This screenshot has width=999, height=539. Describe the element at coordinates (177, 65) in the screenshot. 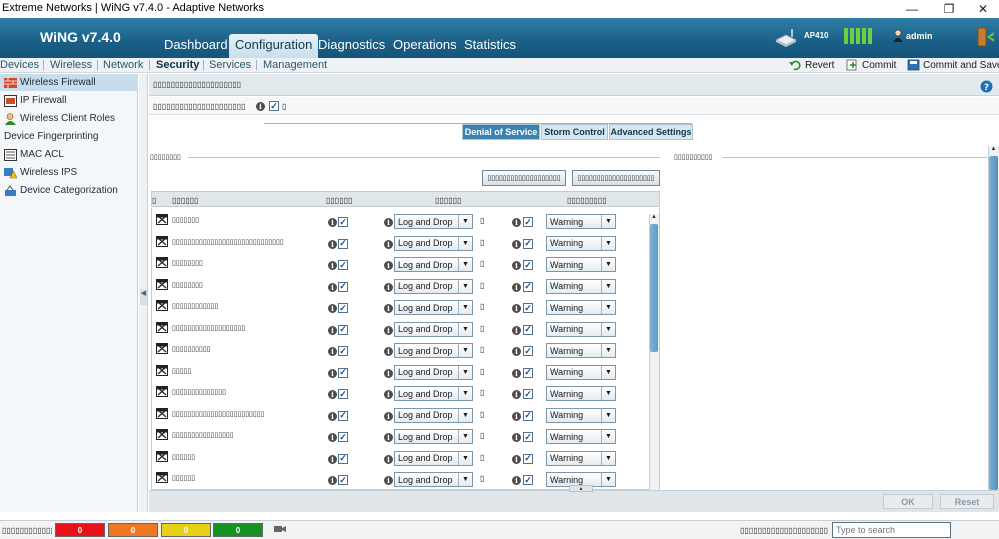

I see `subnav-security: Security` at that location.